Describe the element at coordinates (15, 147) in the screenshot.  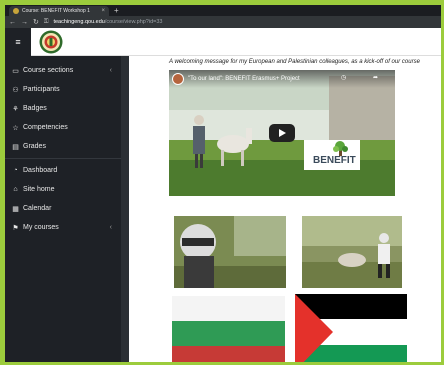
I see `grades-icon: ▤` at that location.